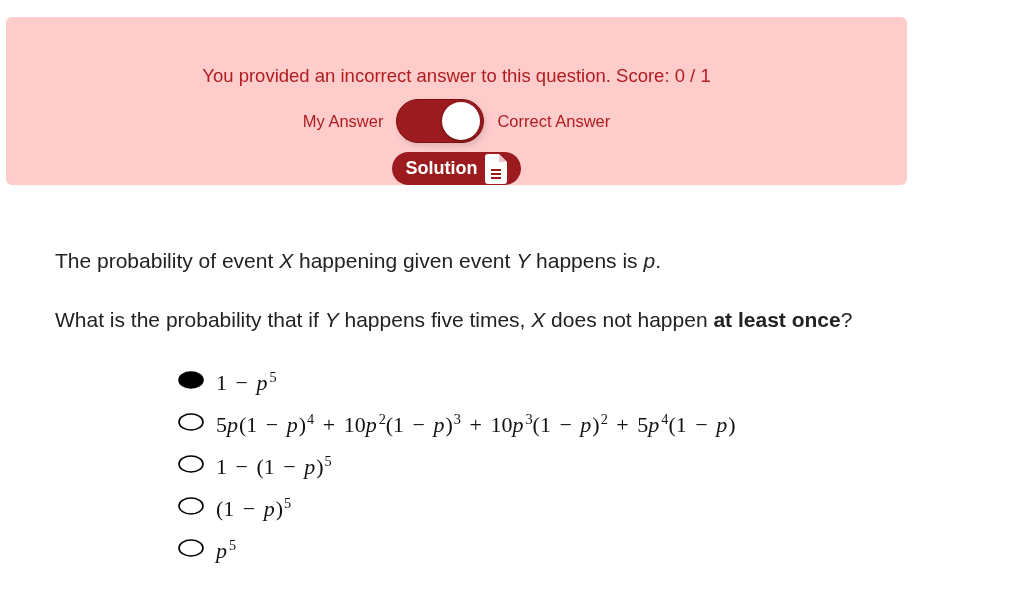 Image resolution: width=1035 pixels, height=604 pixels. What do you see at coordinates (456, 75) in the screenshot?
I see `feedback-message: You provided an incorrect answer to this question. Score: 0 / 1` at bounding box center [456, 75].